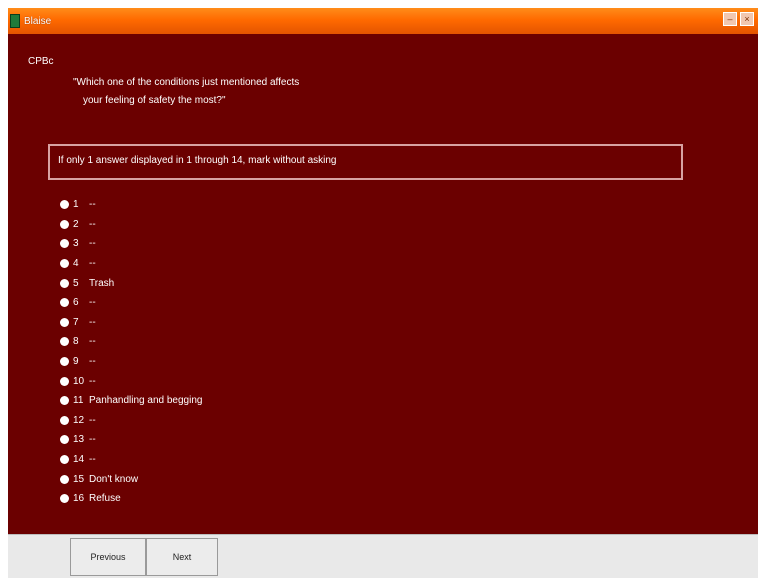 The height and width of the screenshot is (580, 767). I want to click on option-number: 15, so click(79, 479).